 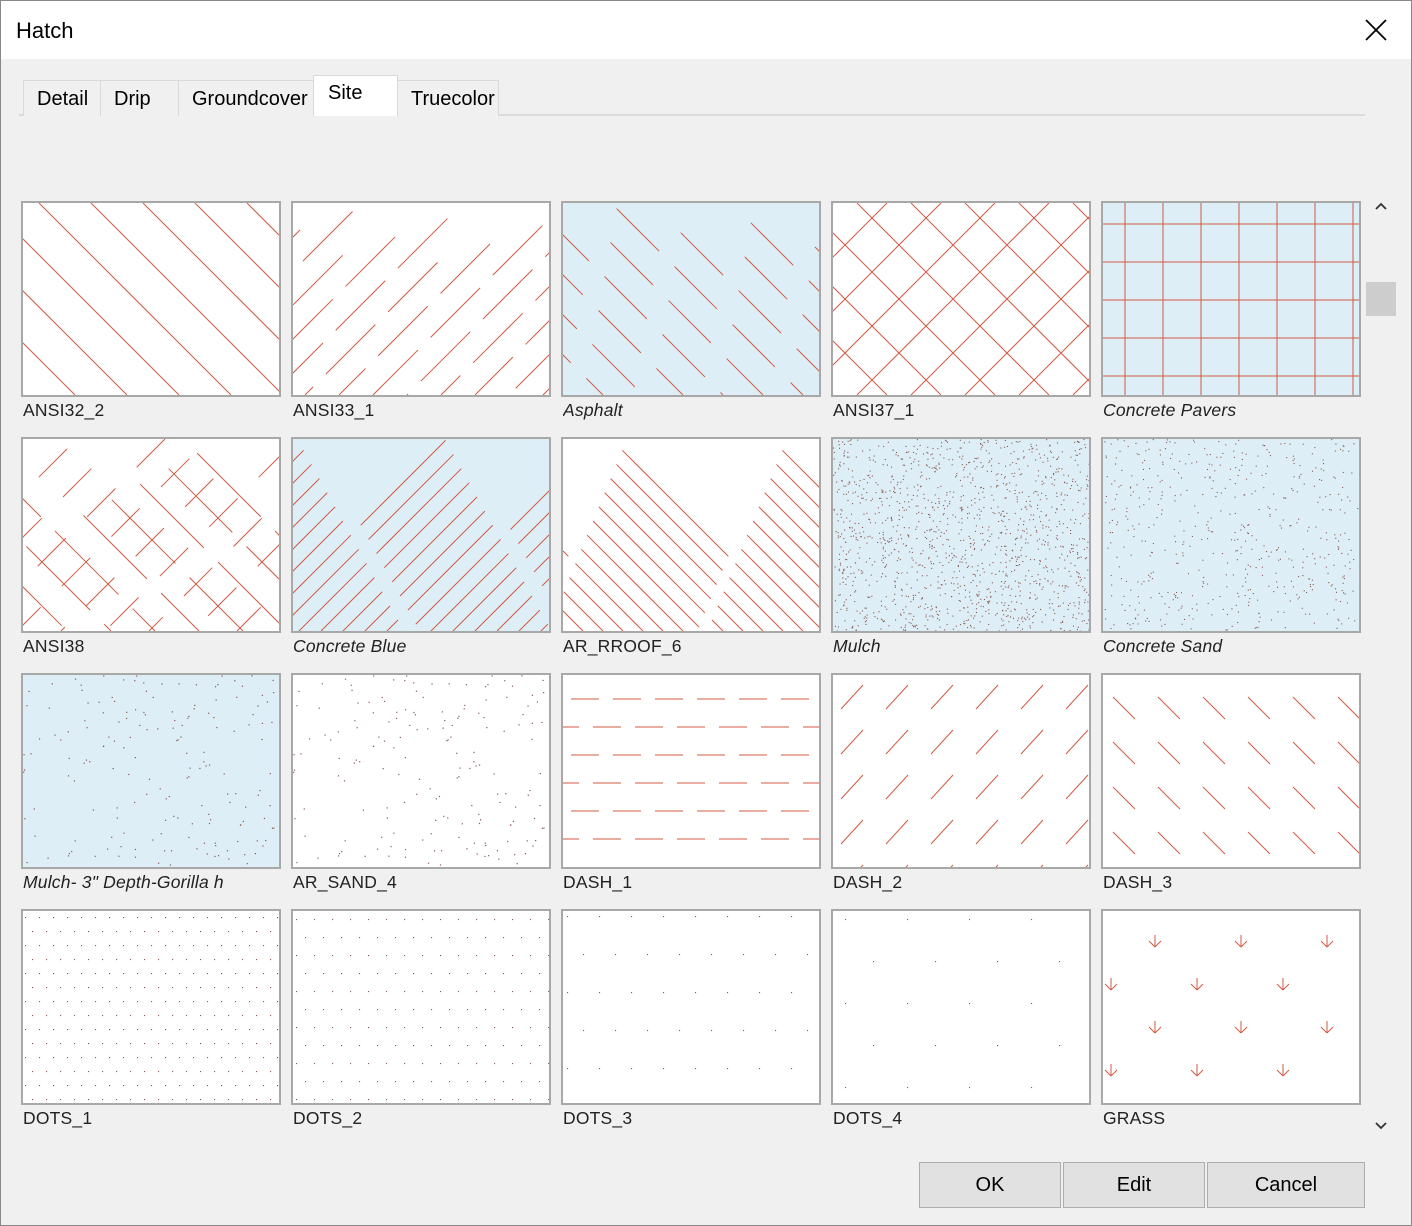 What do you see at coordinates (990, 1185) in the screenshot?
I see `ok-button: OK` at bounding box center [990, 1185].